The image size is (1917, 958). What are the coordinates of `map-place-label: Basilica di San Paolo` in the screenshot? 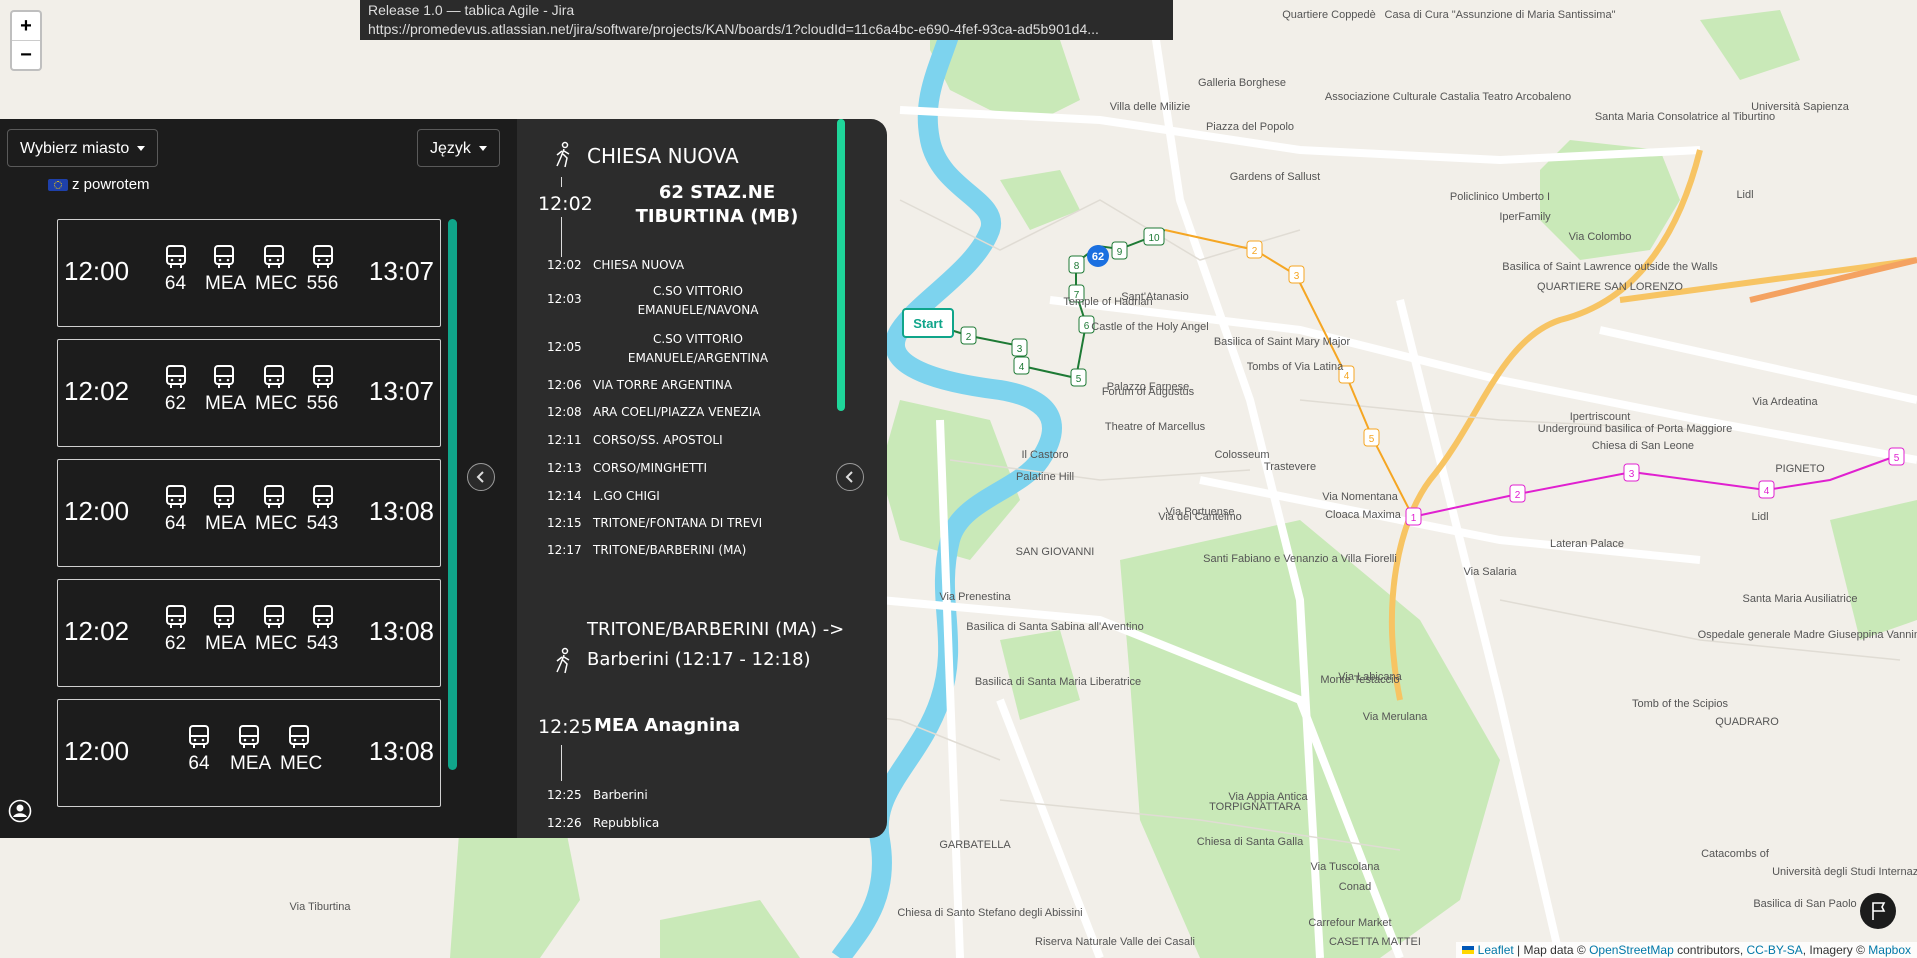 It's located at (1804, 904).